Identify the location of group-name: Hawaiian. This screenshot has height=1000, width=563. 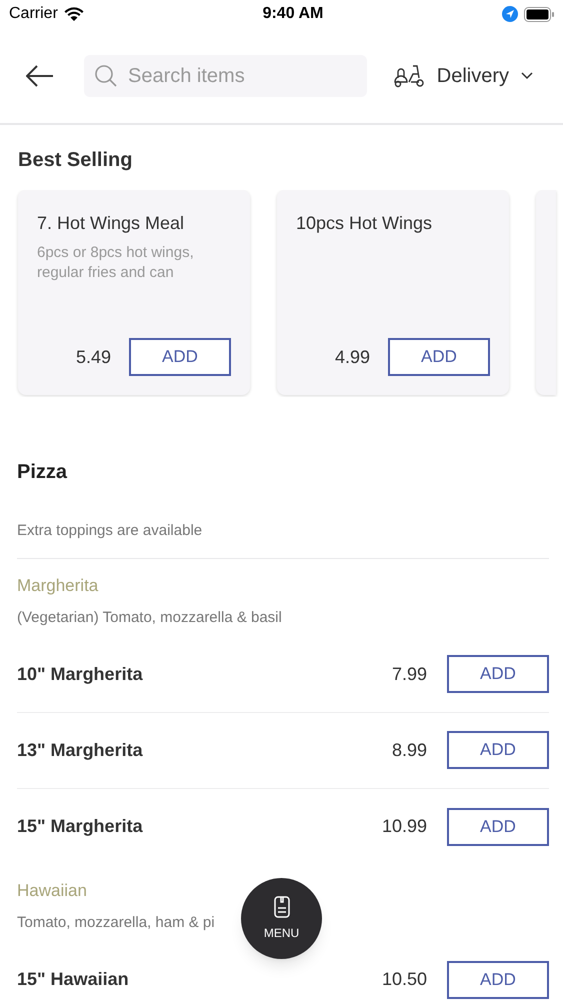
(52, 891).